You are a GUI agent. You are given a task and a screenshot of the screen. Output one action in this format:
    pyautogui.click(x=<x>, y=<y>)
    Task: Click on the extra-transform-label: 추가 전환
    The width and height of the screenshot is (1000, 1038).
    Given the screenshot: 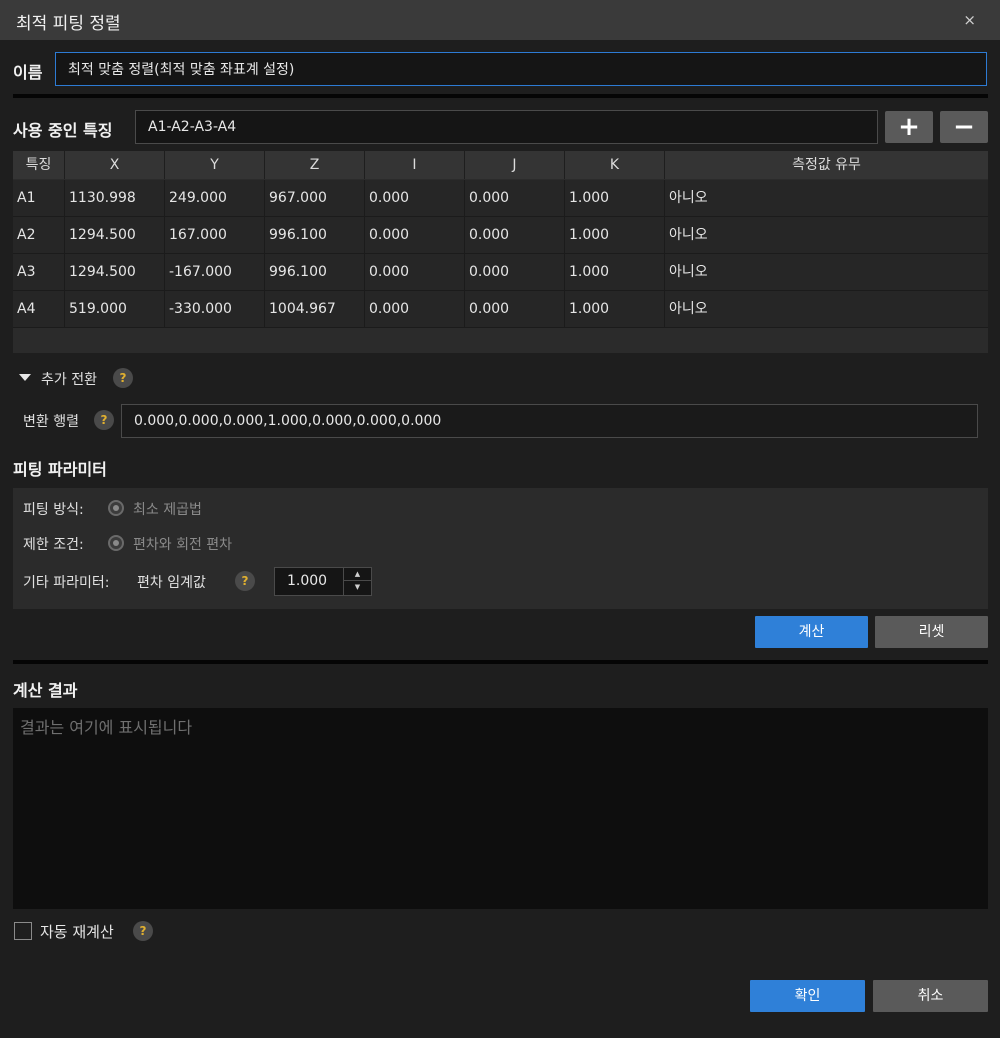 What is the action you would take?
    pyautogui.click(x=69, y=379)
    